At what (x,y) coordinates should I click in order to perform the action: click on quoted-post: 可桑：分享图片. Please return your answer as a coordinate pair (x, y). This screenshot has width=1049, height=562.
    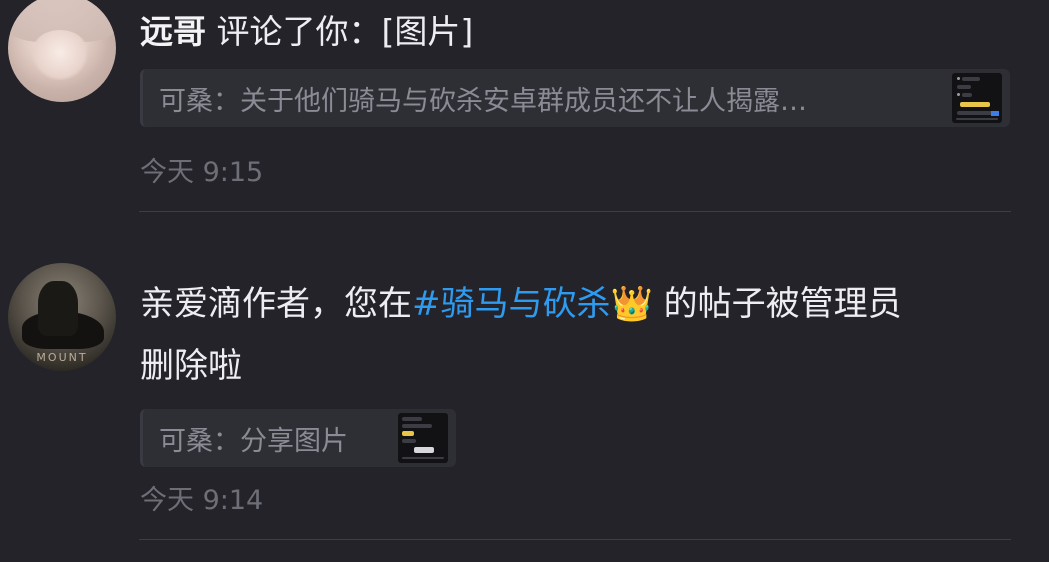
    Looking at the image, I should click on (298, 438).